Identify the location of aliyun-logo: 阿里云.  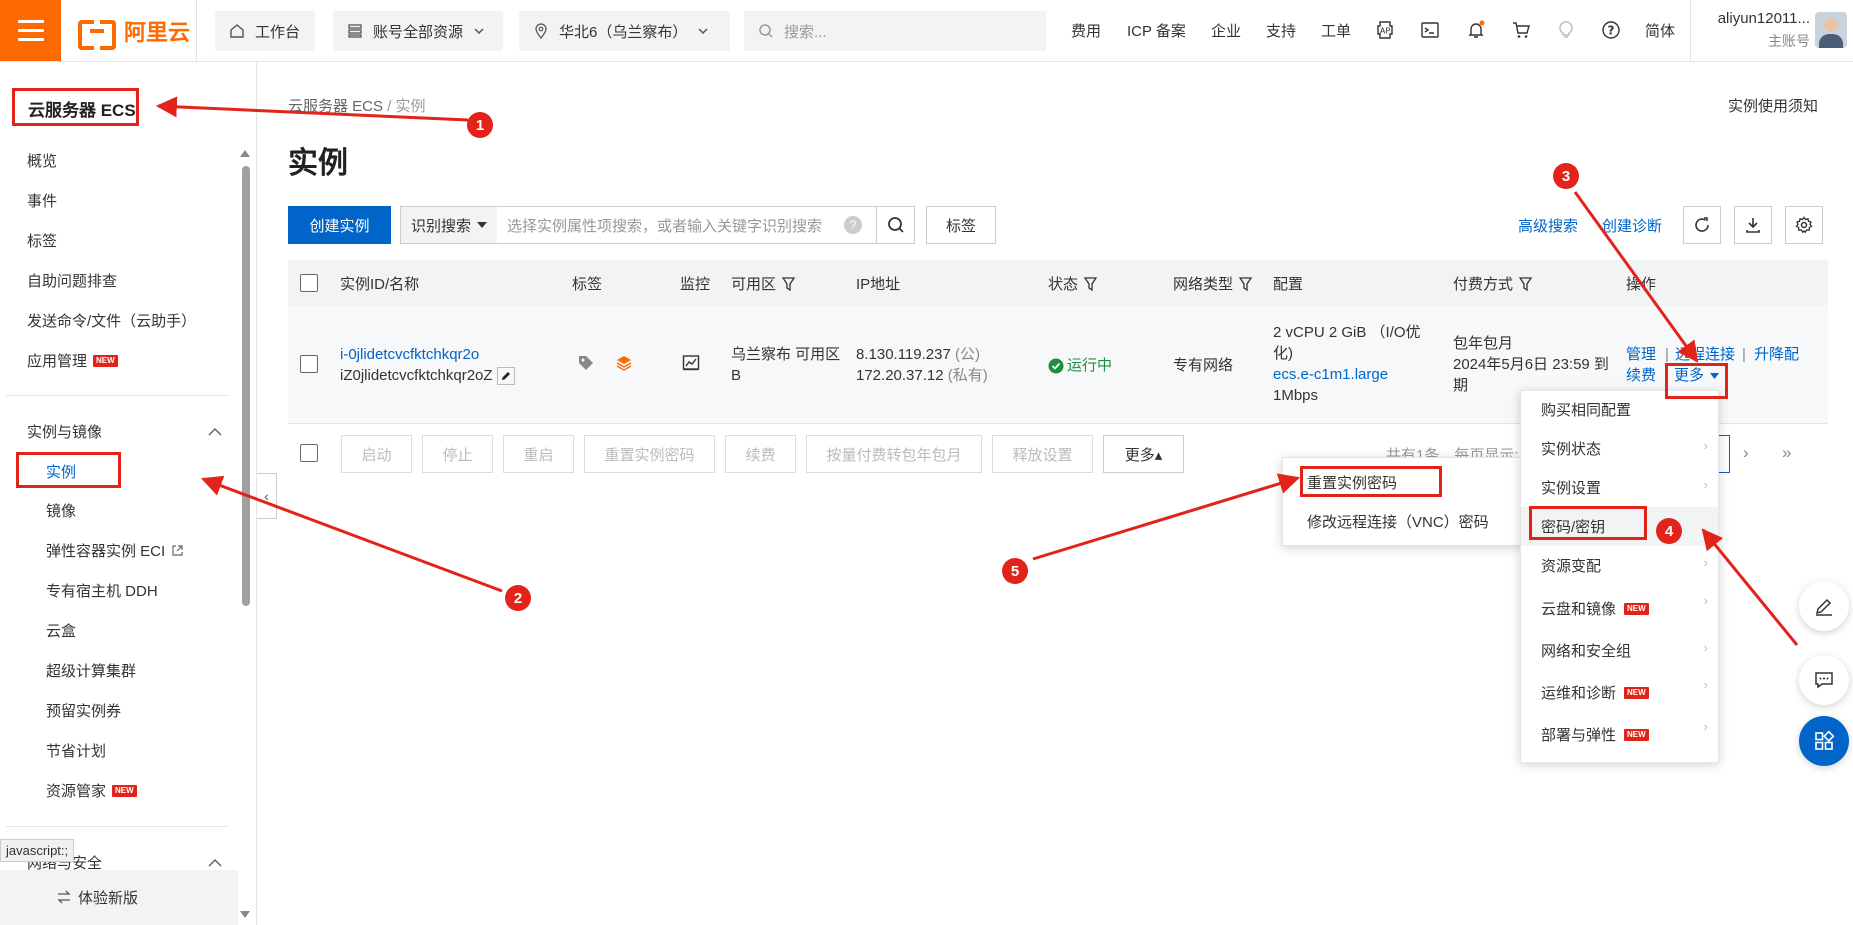
(134, 32).